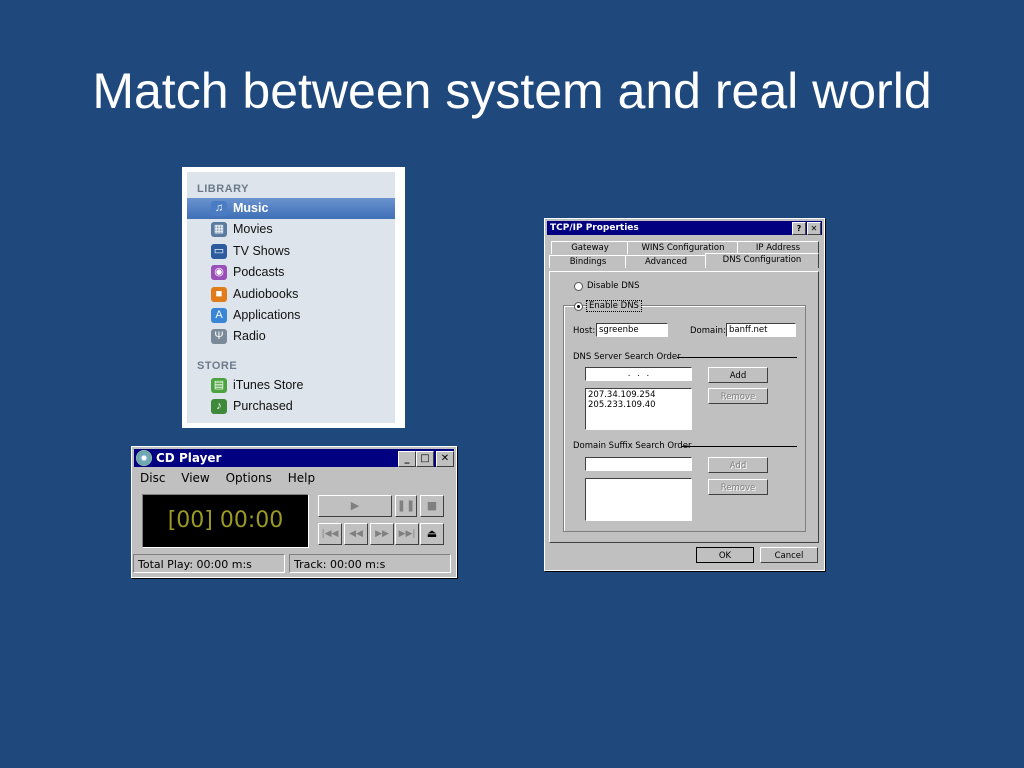 The image size is (1024, 768). What do you see at coordinates (614, 306) in the screenshot?
I see `enable-dns-label: Enable DNS` at bounding box center [614, 306].